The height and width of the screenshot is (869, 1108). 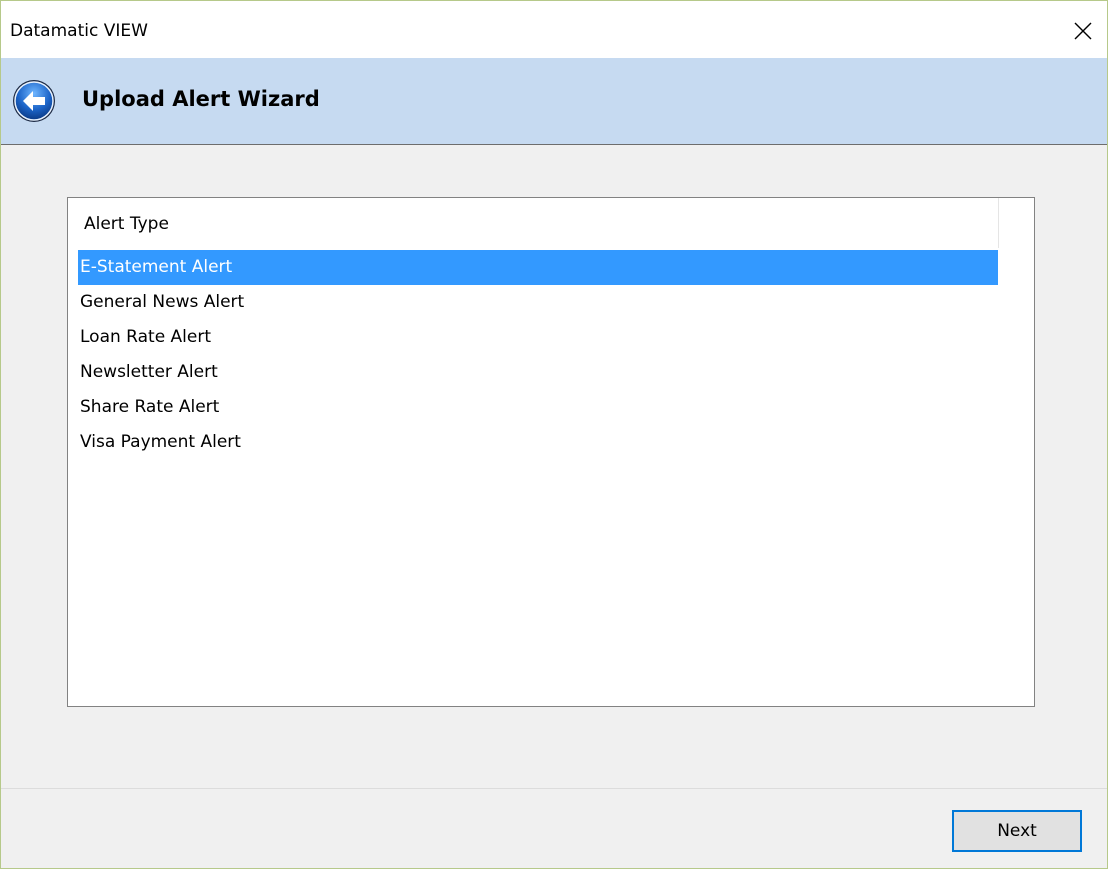 I want to click on back-arrow-icon, so click(x=34, y=101).